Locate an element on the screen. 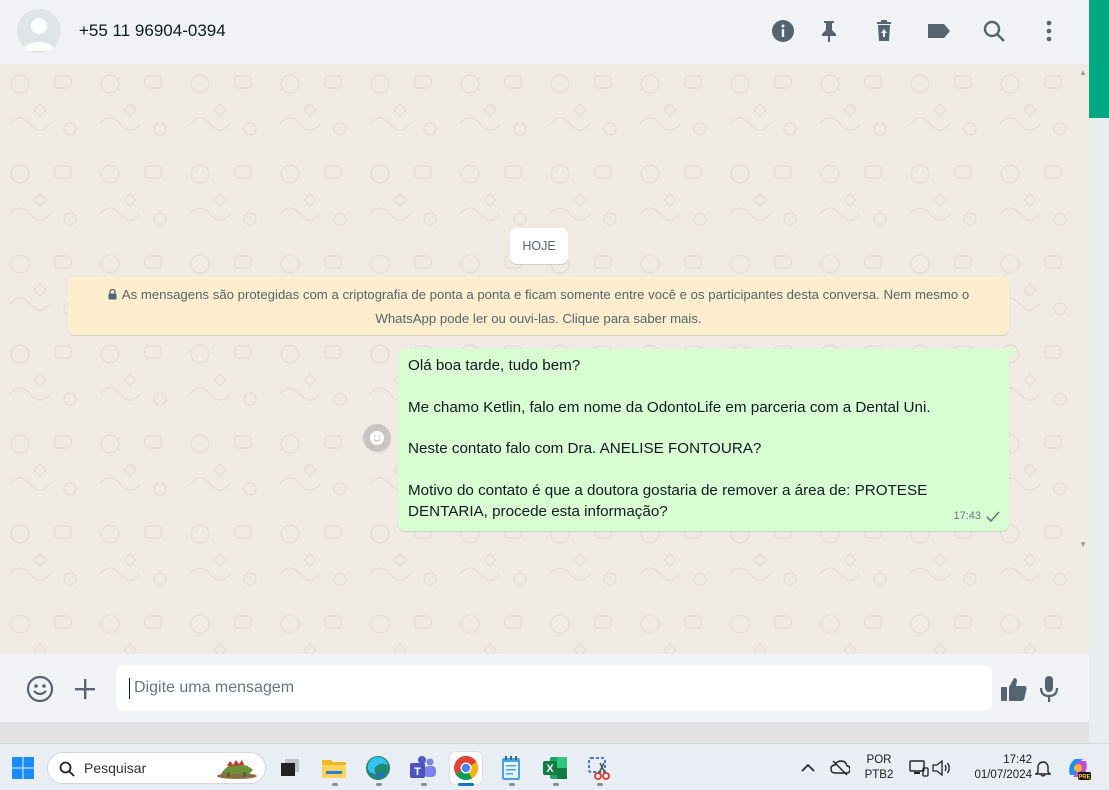 The height and width of the screenshot is (790, 1109). message-meta: 17:43 is located at coordinates (976, 516).